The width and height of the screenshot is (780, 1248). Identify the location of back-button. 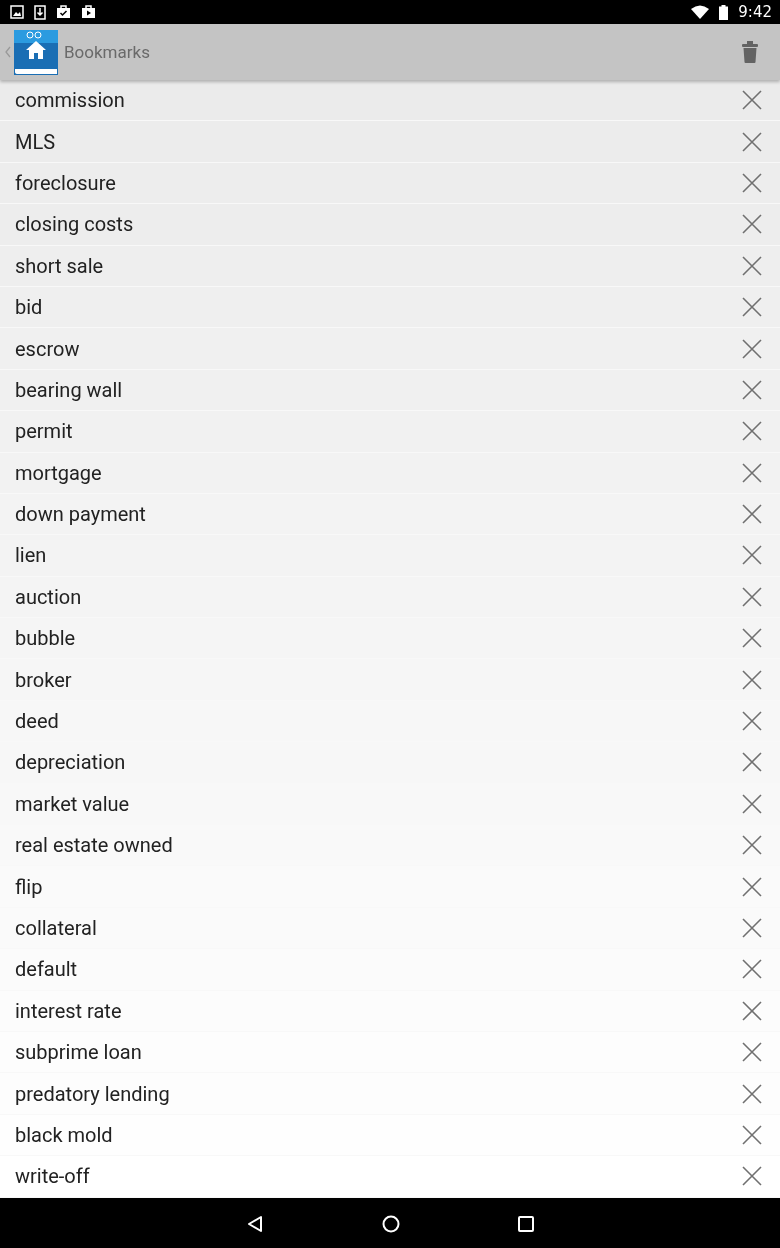
(255, 1224).